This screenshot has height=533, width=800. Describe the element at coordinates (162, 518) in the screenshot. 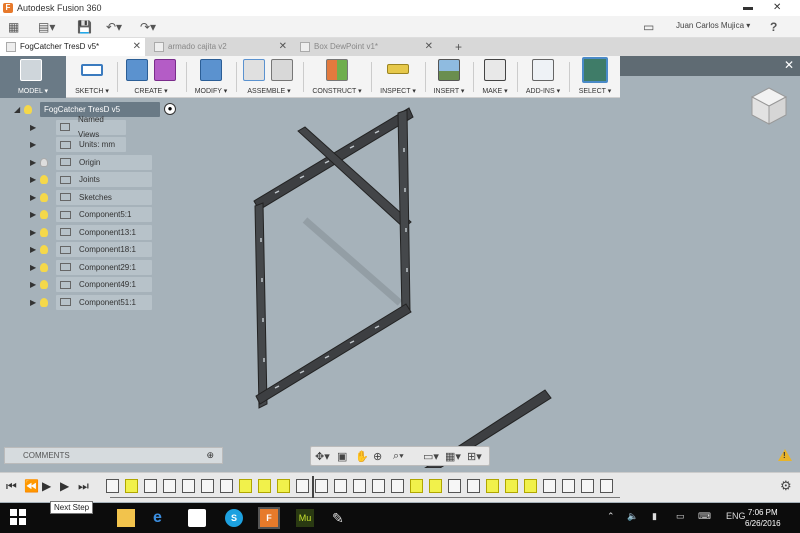

I see `edge-browser-icon: e` at that location.